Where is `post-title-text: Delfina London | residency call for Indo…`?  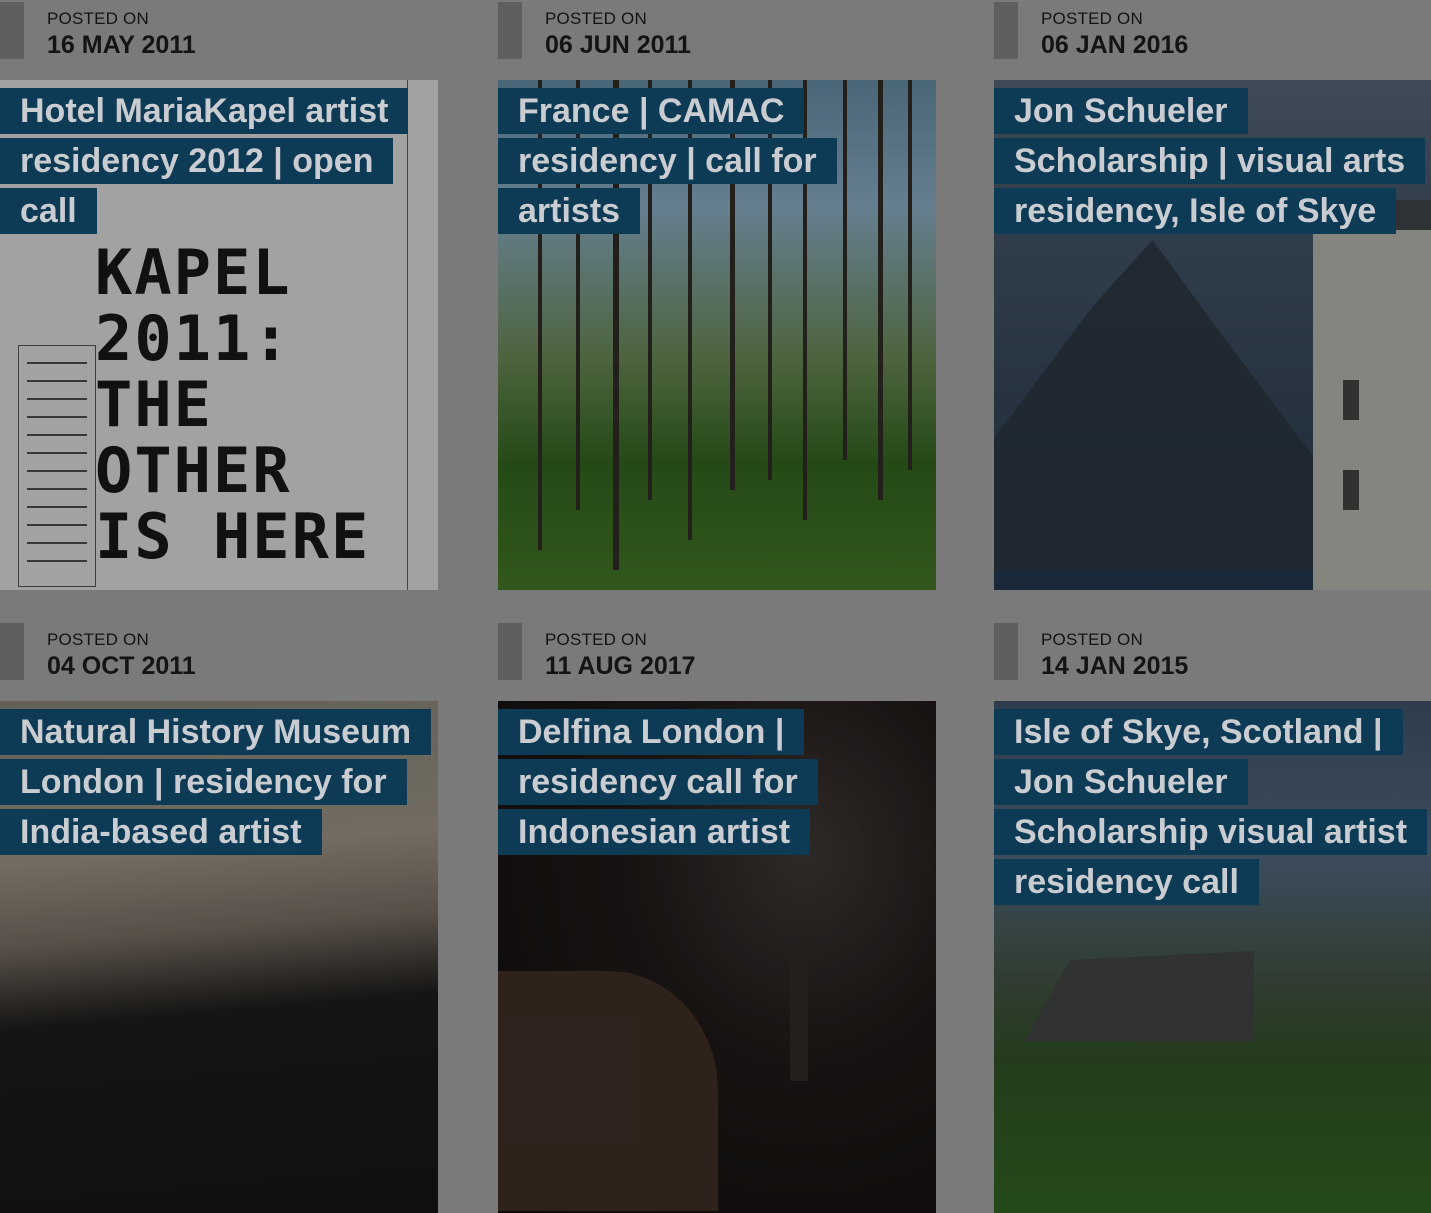
post-title-text: Delfina London | residency call for Indo… is located at coordinates (658, 782).